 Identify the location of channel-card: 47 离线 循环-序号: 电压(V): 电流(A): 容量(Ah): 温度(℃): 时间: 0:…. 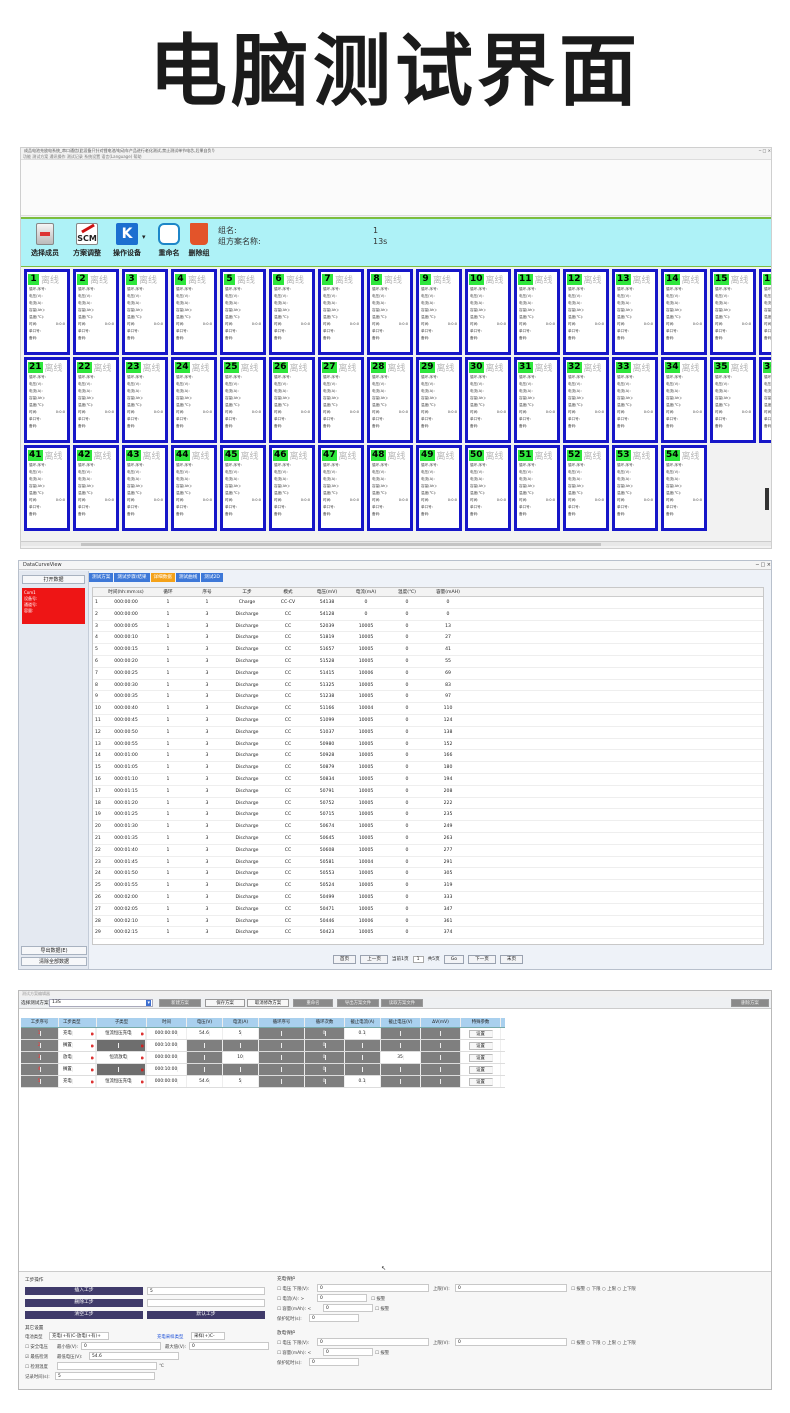
(341, 488).